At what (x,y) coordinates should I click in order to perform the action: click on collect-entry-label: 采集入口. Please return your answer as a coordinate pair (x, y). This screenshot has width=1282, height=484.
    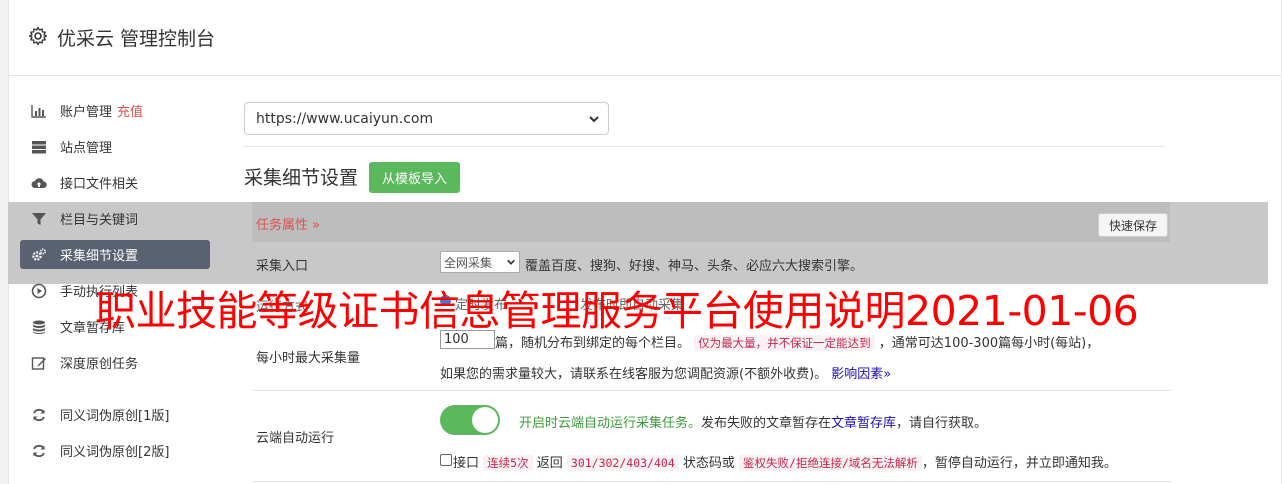
    Looking at the image, I should click on (282, 266).